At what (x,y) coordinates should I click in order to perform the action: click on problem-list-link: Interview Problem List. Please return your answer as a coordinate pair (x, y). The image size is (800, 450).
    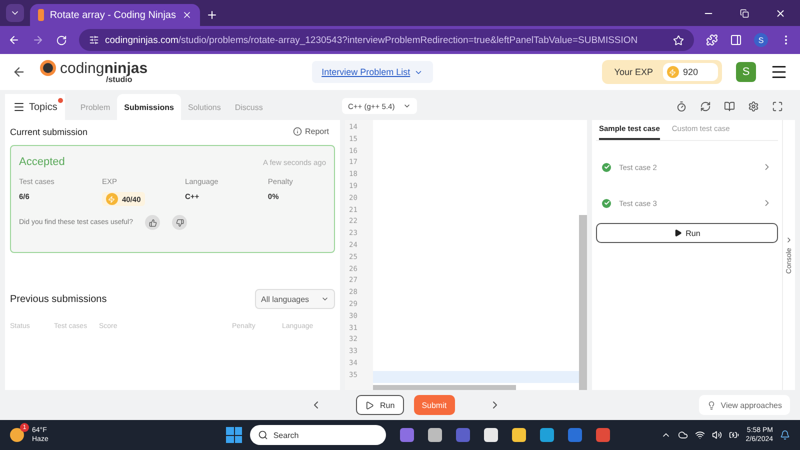
    Looking at the image, I should click on (373, 72).